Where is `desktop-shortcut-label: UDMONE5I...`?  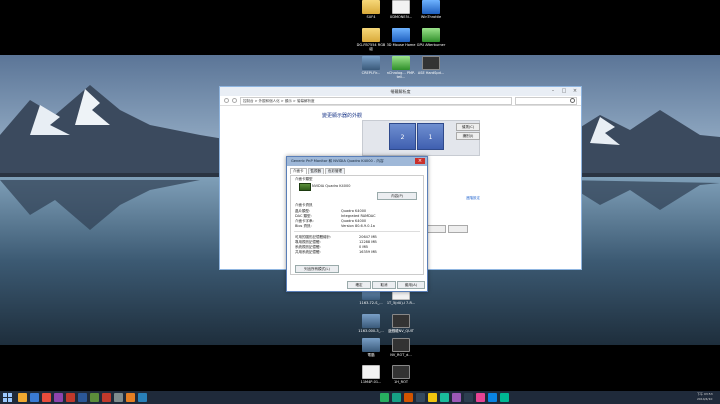
desktop-shortcut-label: UDMONE5I... is located at coordinates (401, 17).